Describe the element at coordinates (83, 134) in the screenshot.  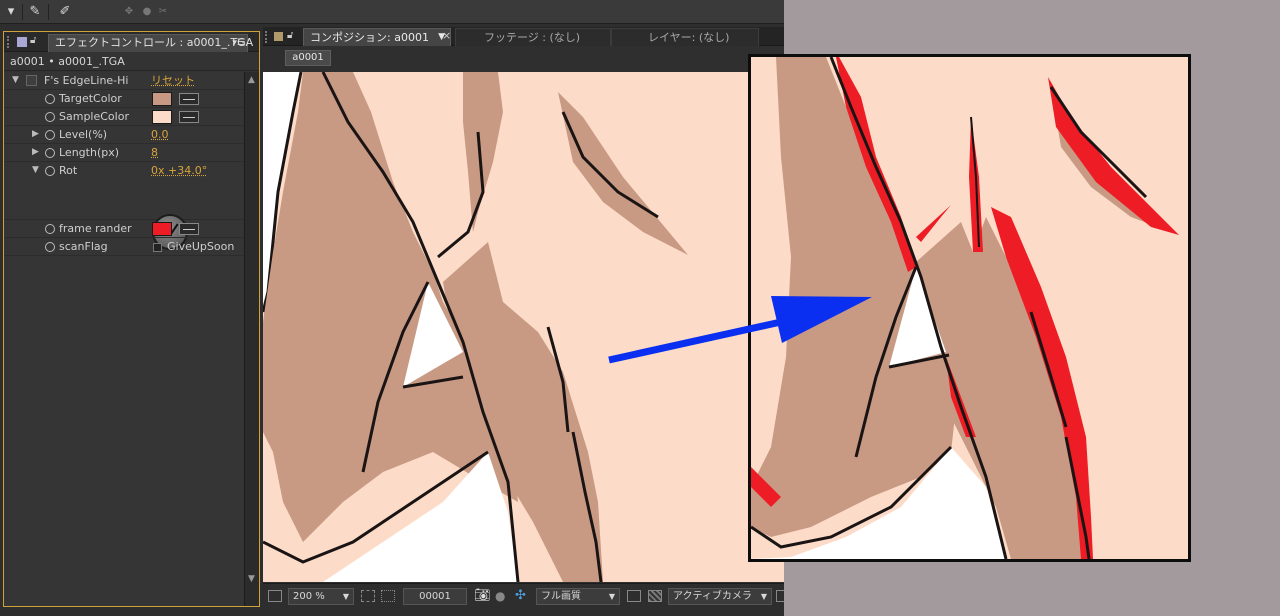
I see `property-label: Level(%)` at that location.